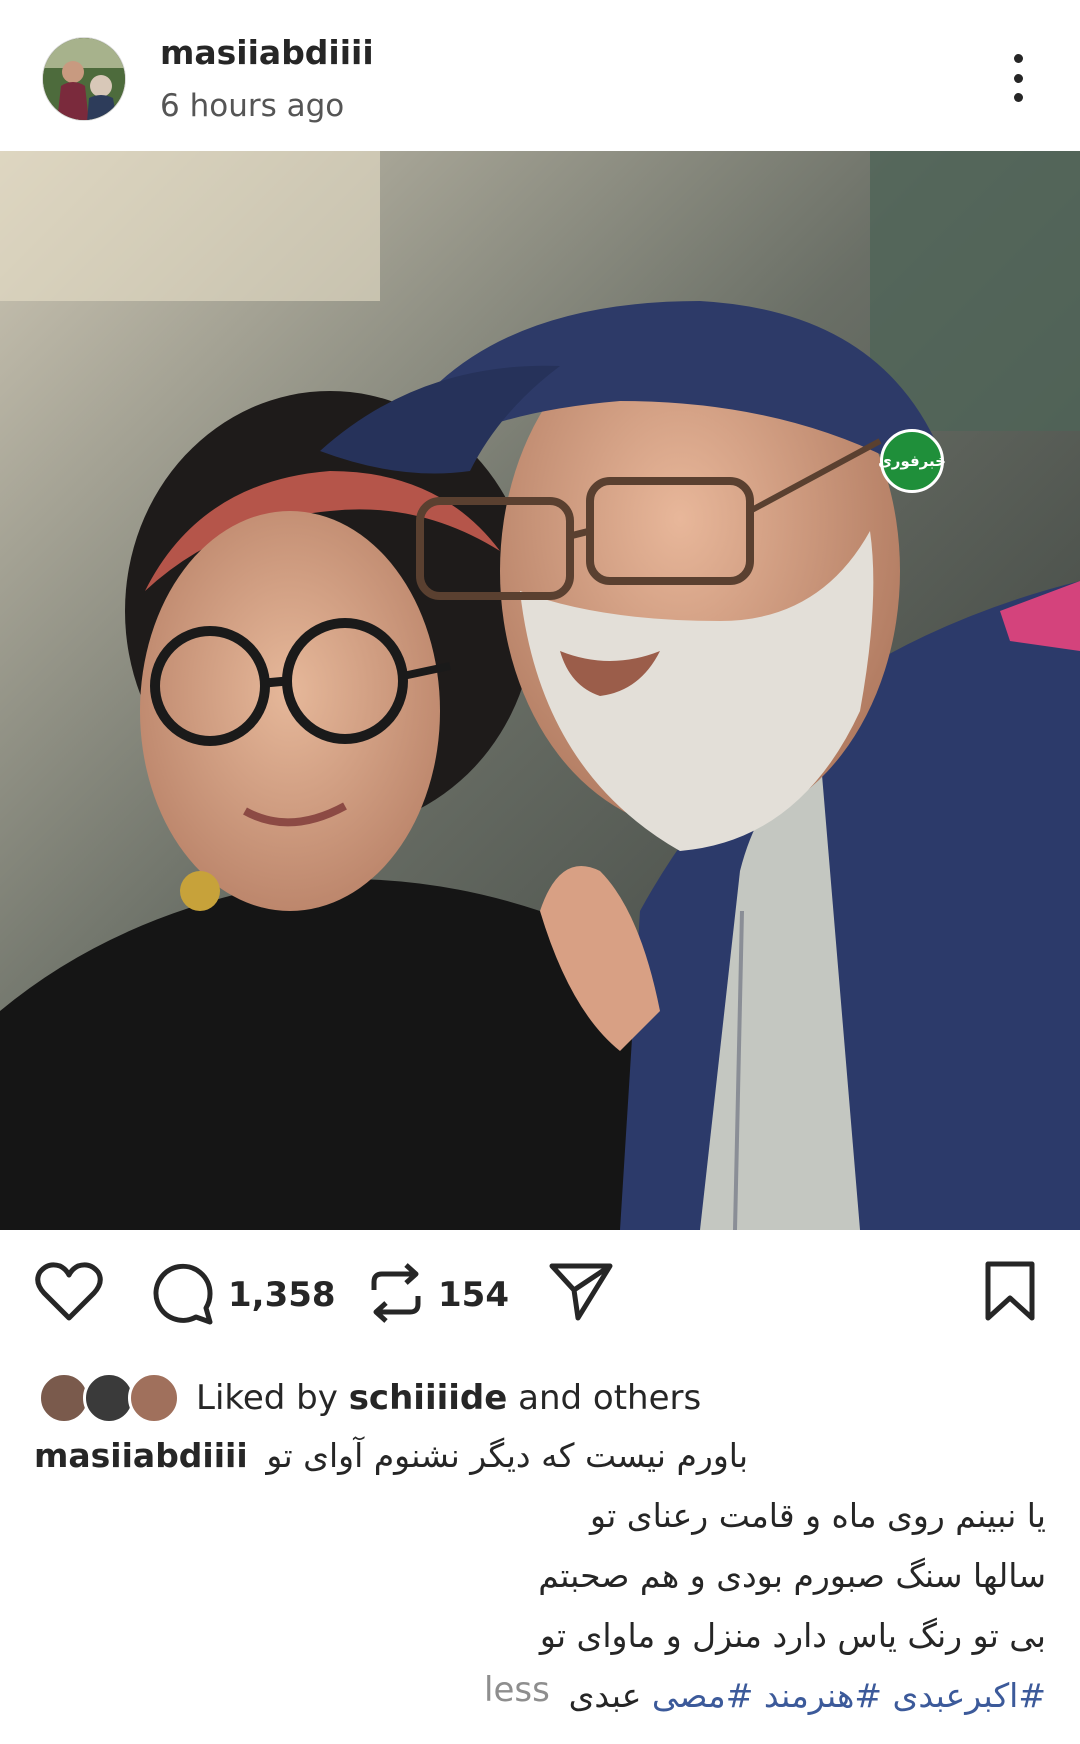 The image size is (1080, 1744). What do you see at coordinates (282, 1295) in the screenshot?
I see `comment-count: 1,358` at bounding box center [282, 1295].